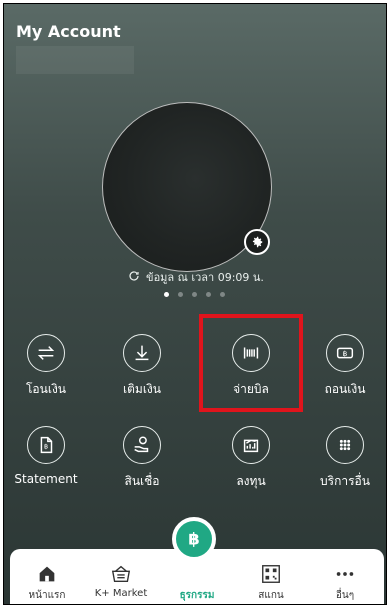 This screenshot has width=390, height=608. What do you see at coordinates (75, 60) in the screenshot?
I see `account-name-placeholder` at bounding box center [75, 60].